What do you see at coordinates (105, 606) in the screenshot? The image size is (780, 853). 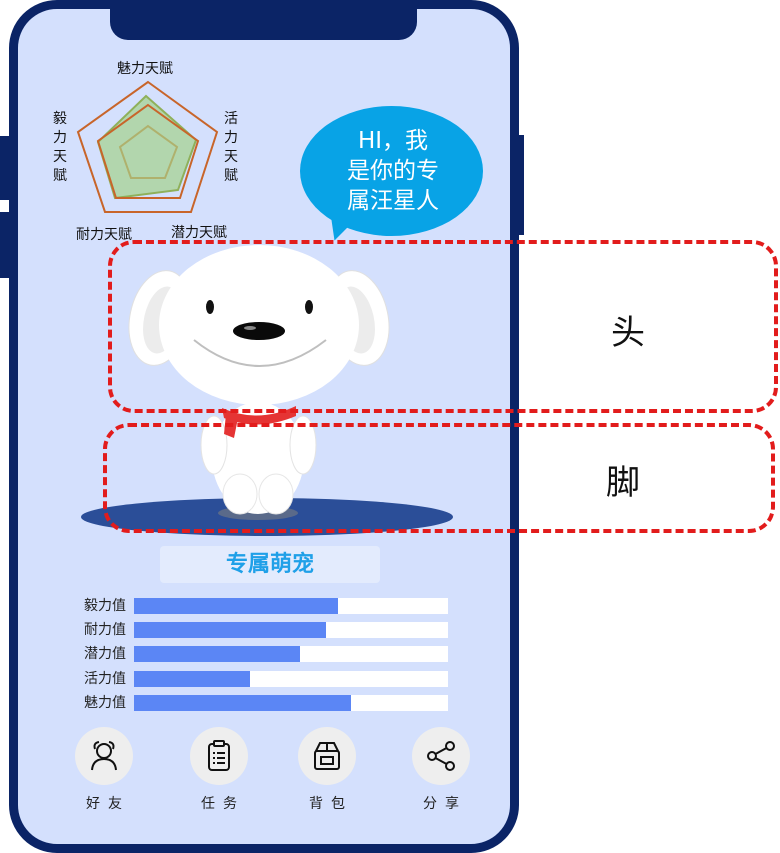 I see `stat-label: 毅力值` at bounding box center [105, 606].